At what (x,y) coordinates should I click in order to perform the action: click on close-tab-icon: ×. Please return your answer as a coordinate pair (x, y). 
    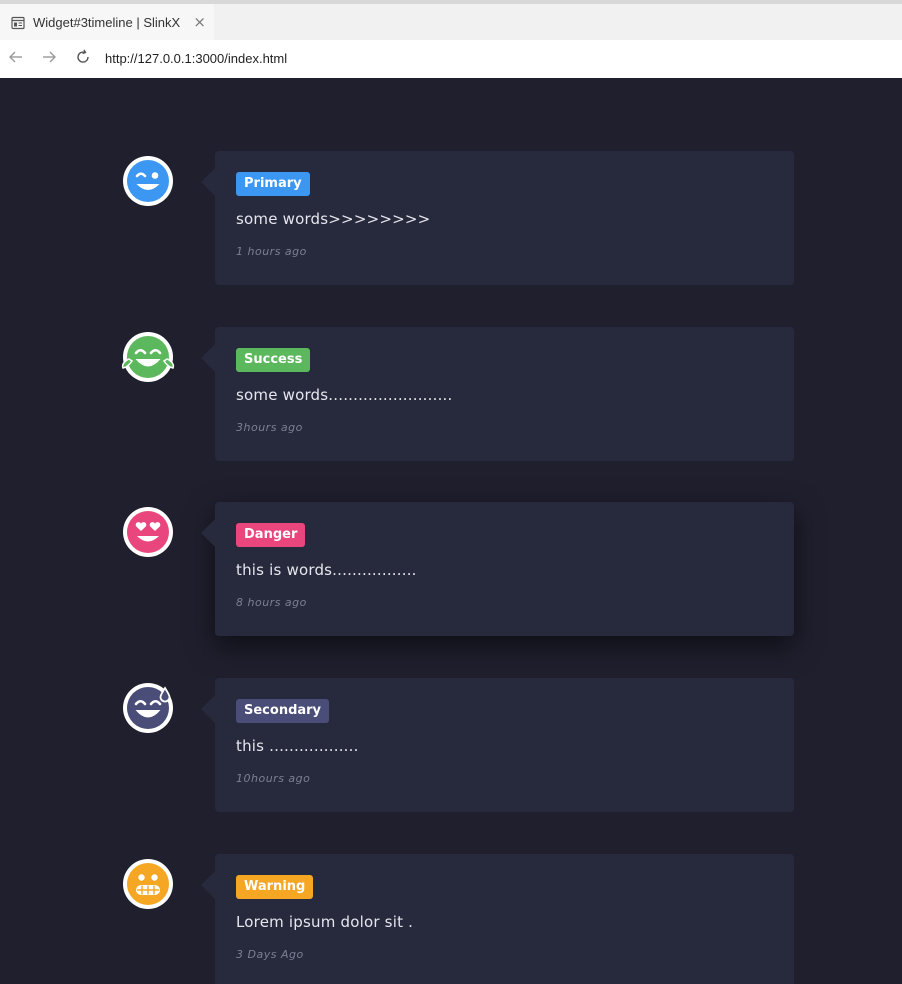
    Looking at the image, I should click on (199, 22).